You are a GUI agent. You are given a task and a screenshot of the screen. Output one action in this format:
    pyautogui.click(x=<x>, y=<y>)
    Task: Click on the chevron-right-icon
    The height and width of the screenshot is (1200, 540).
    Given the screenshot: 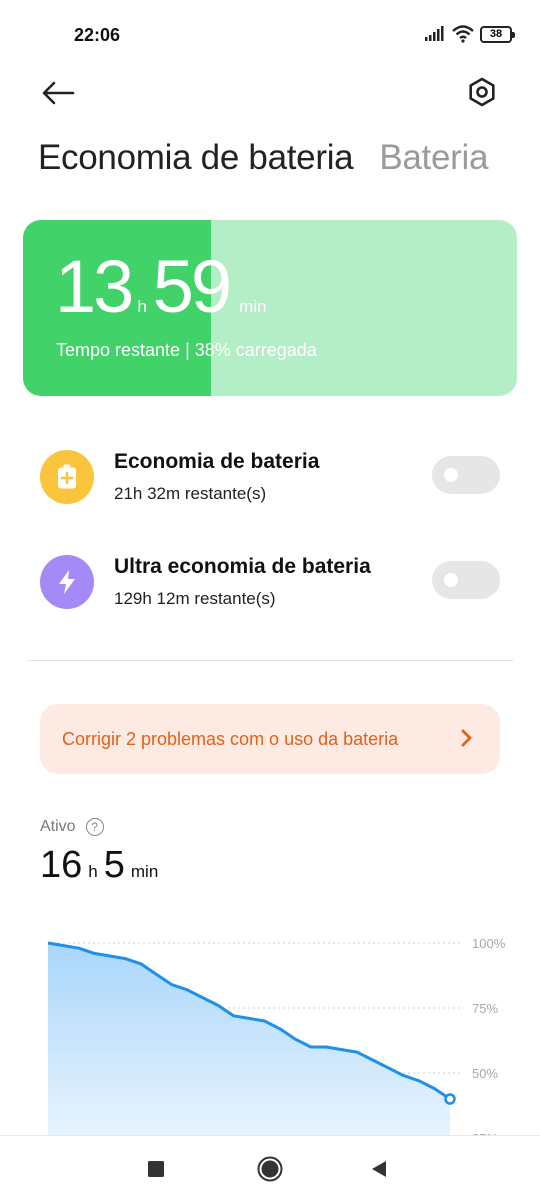 What is the action you would take?
    pyautogui.click(x=466, y=738)
    